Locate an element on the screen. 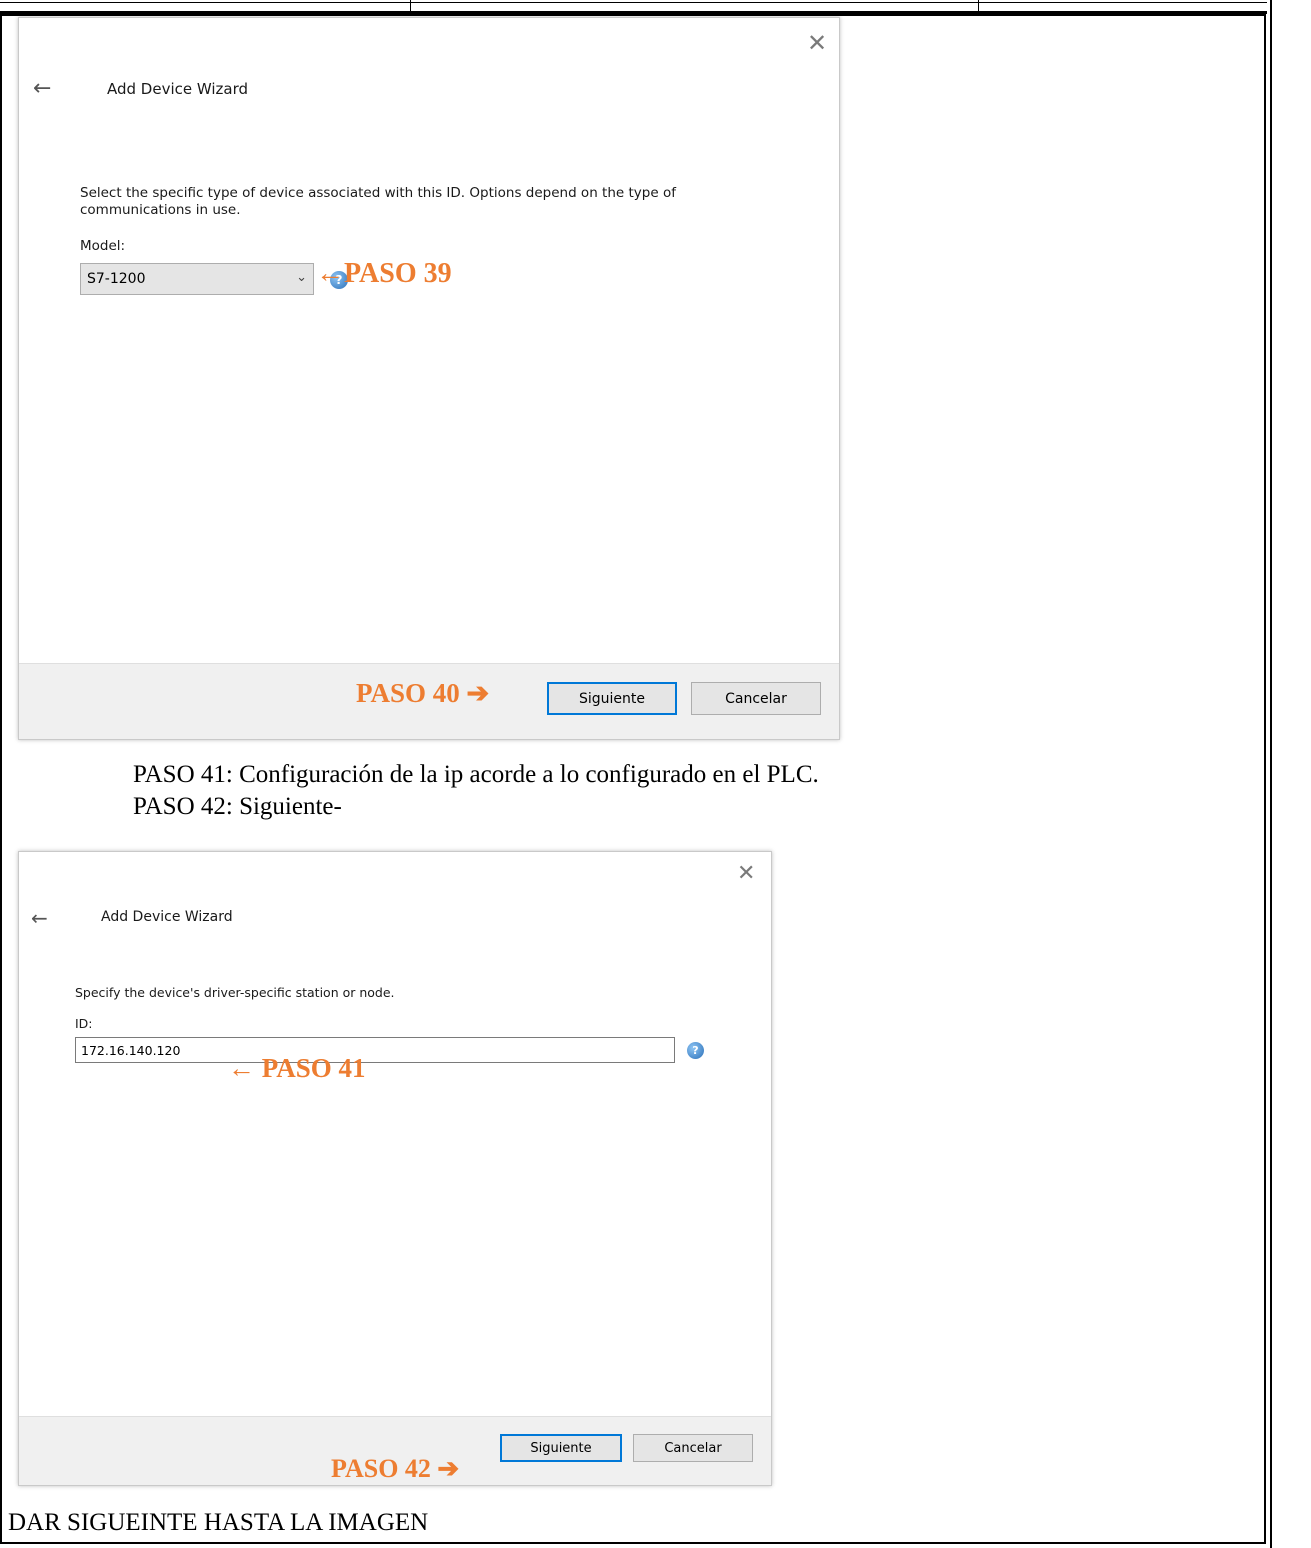 This screenshot has width=1311, height=1548. id-input: 172.16.140.120 is located at coordinates (375, 1050).